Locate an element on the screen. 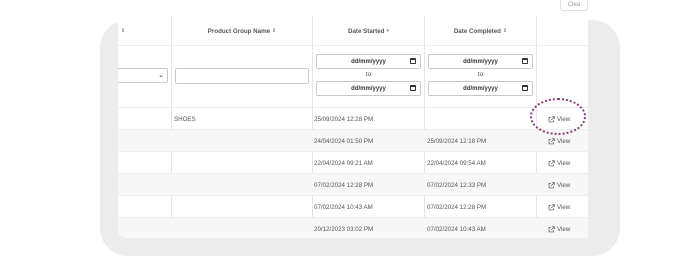 The image size is (688, 275). column-header-product-group-name: Product Group Name ⇕ is located at coordinates (242, 31).